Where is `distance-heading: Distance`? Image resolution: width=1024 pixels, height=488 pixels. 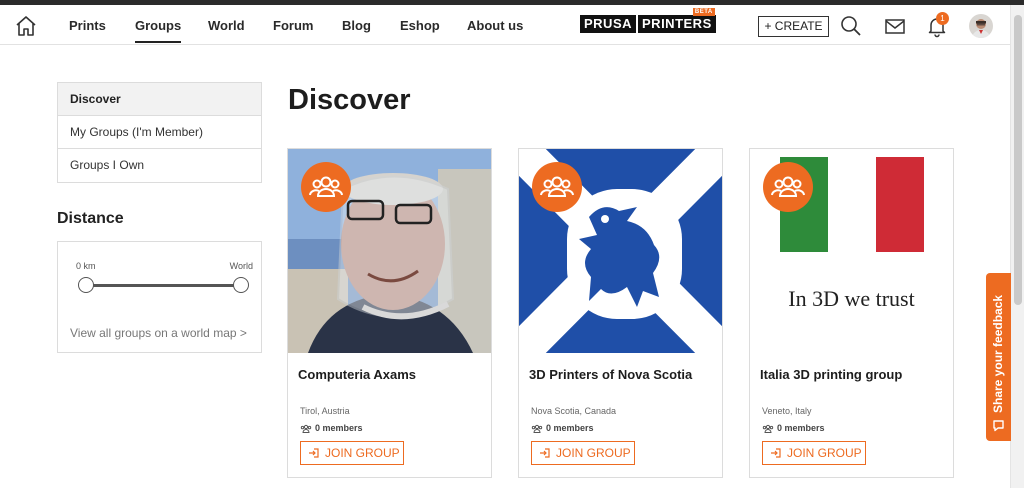
distance-heading: Distance is located at coordinates (90, 218).